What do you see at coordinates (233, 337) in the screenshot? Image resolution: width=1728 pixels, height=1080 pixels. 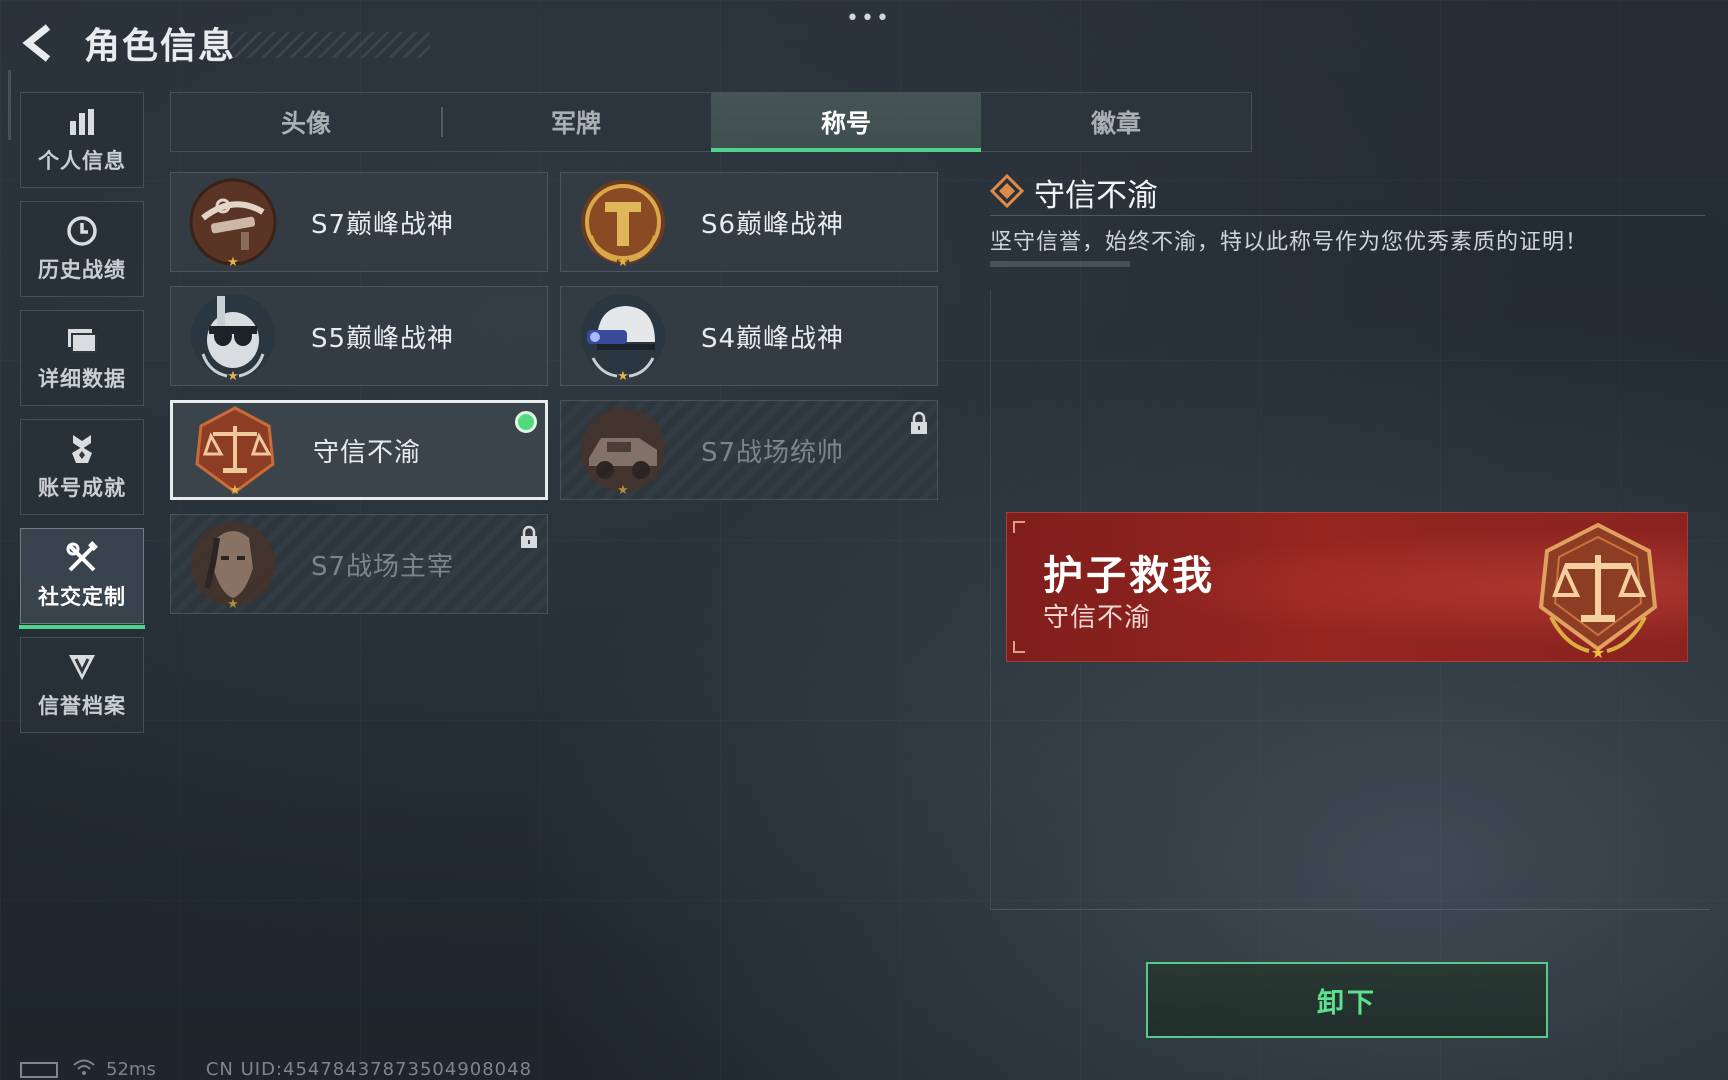 I see `diver-skull-emblem-icon: ★` at bounding box center [233, 337].